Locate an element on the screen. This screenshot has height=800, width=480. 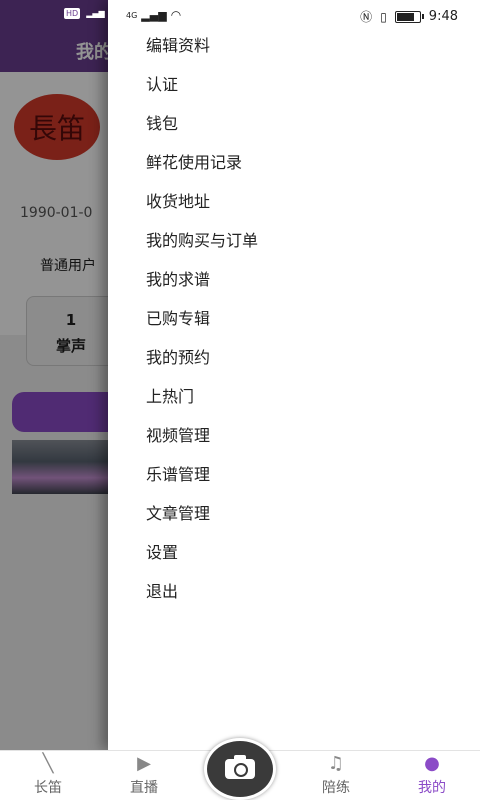
battery-fill is located at coordinates (405, 16).